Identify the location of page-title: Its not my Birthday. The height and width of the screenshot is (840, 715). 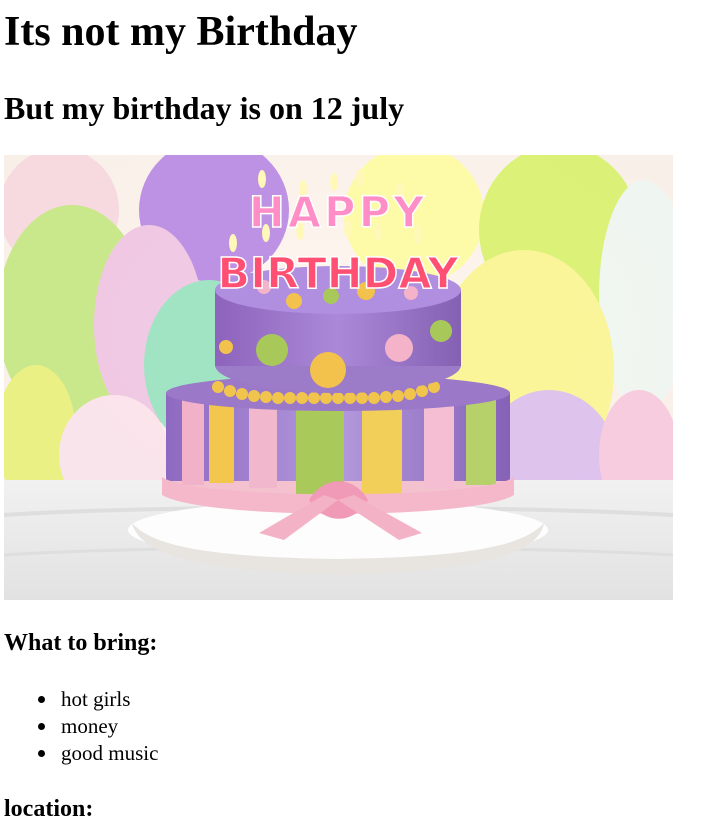
(181, 32).